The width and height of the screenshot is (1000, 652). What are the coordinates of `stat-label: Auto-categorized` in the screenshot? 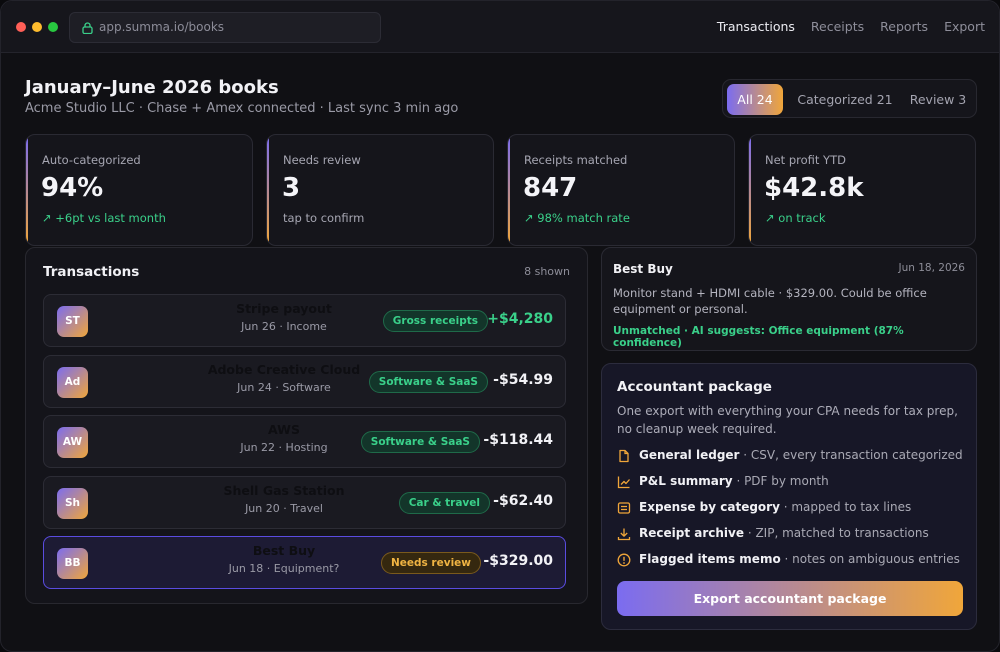 It's located at (91, 160).